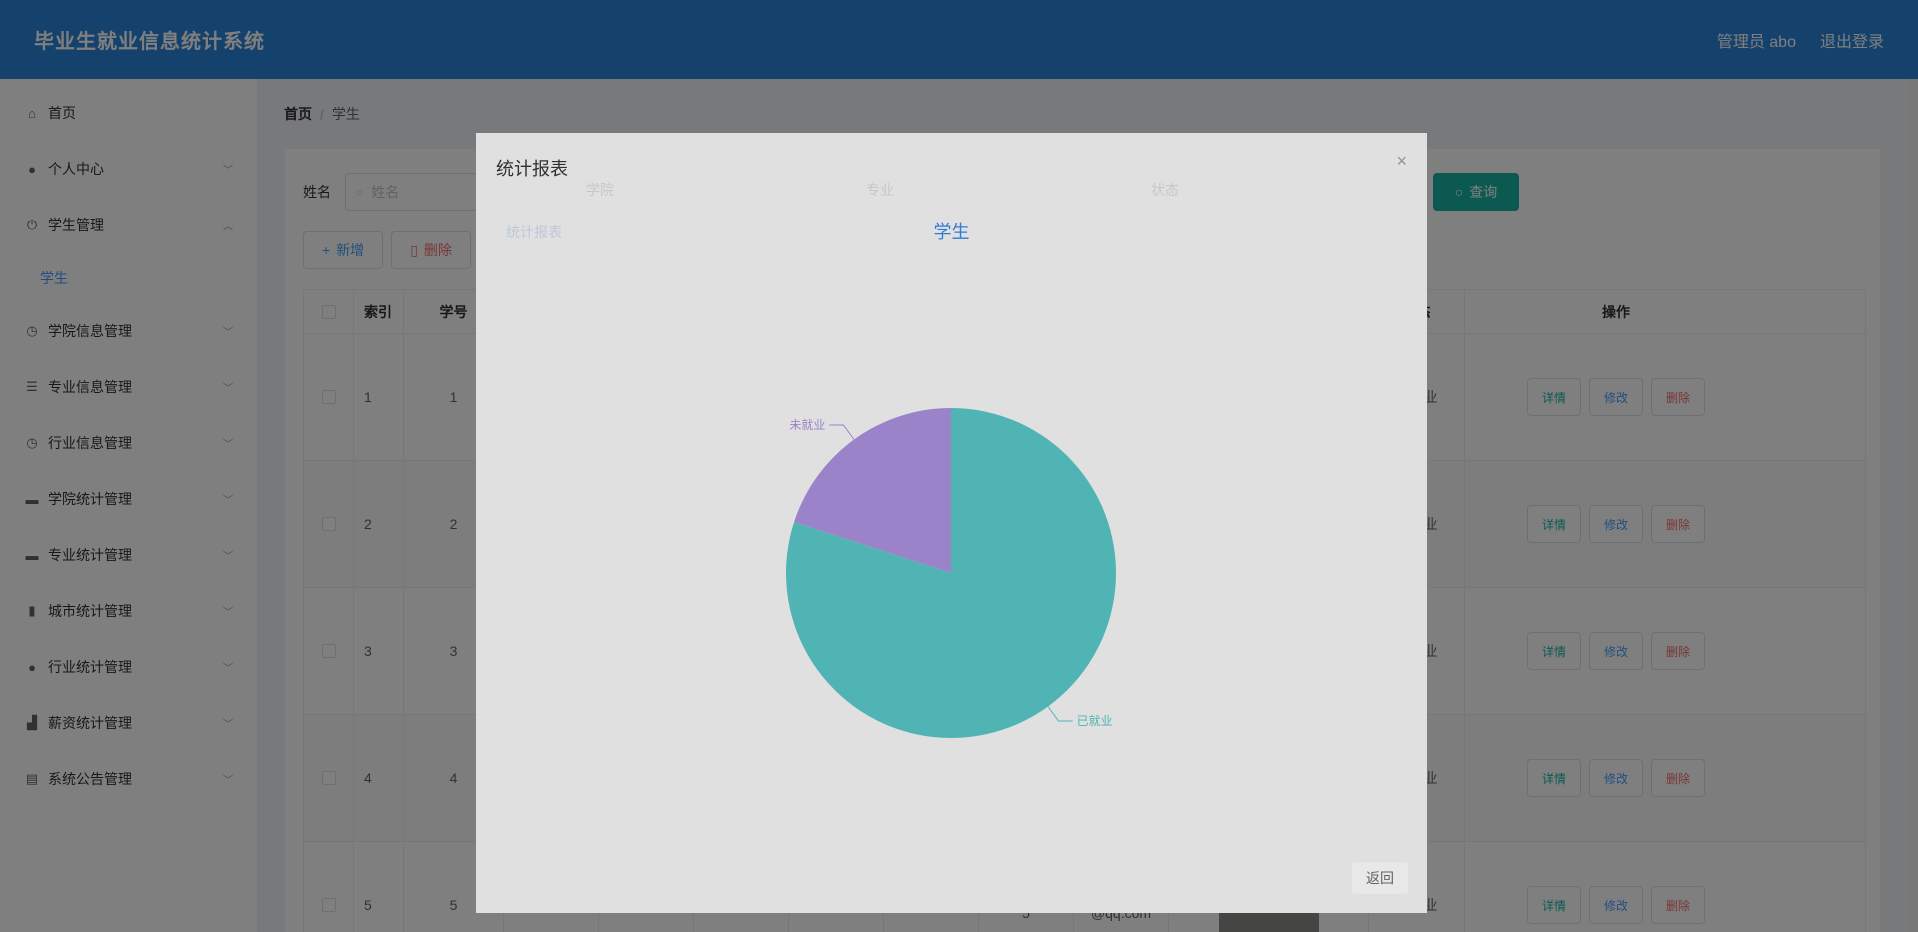  Describe the element at coordinates (1095, 721) in the screenshot. I see `pie-label-0: 已就业` at that location.